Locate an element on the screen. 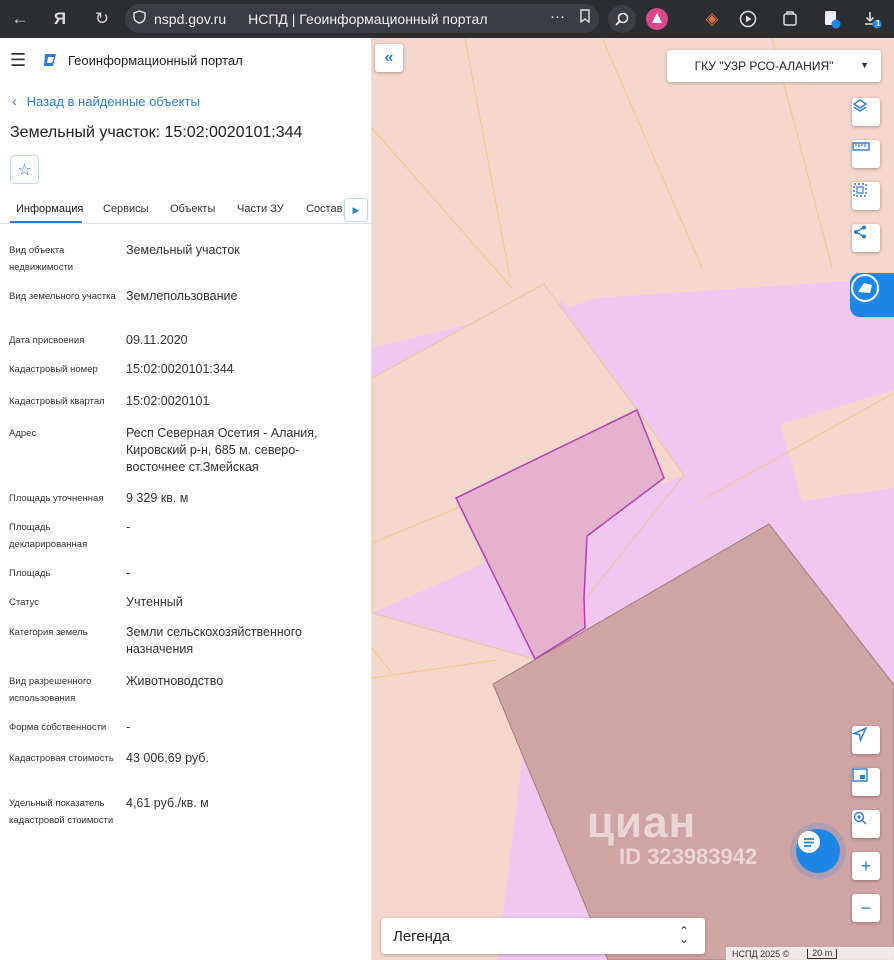  shield-icon is located at coordinates (139, 18).